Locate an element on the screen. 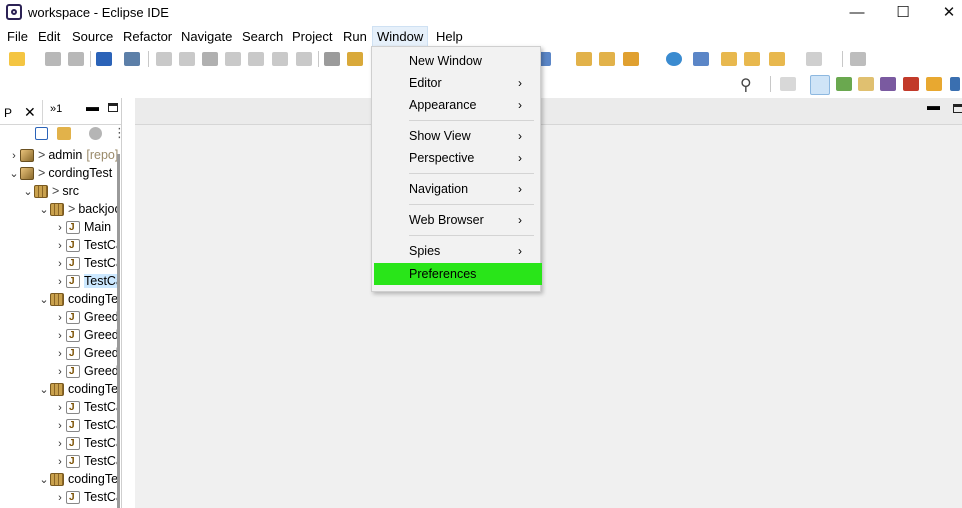 This screenshot has height=508, width=962. menu-window: Window is located at coordinates (400, 36).